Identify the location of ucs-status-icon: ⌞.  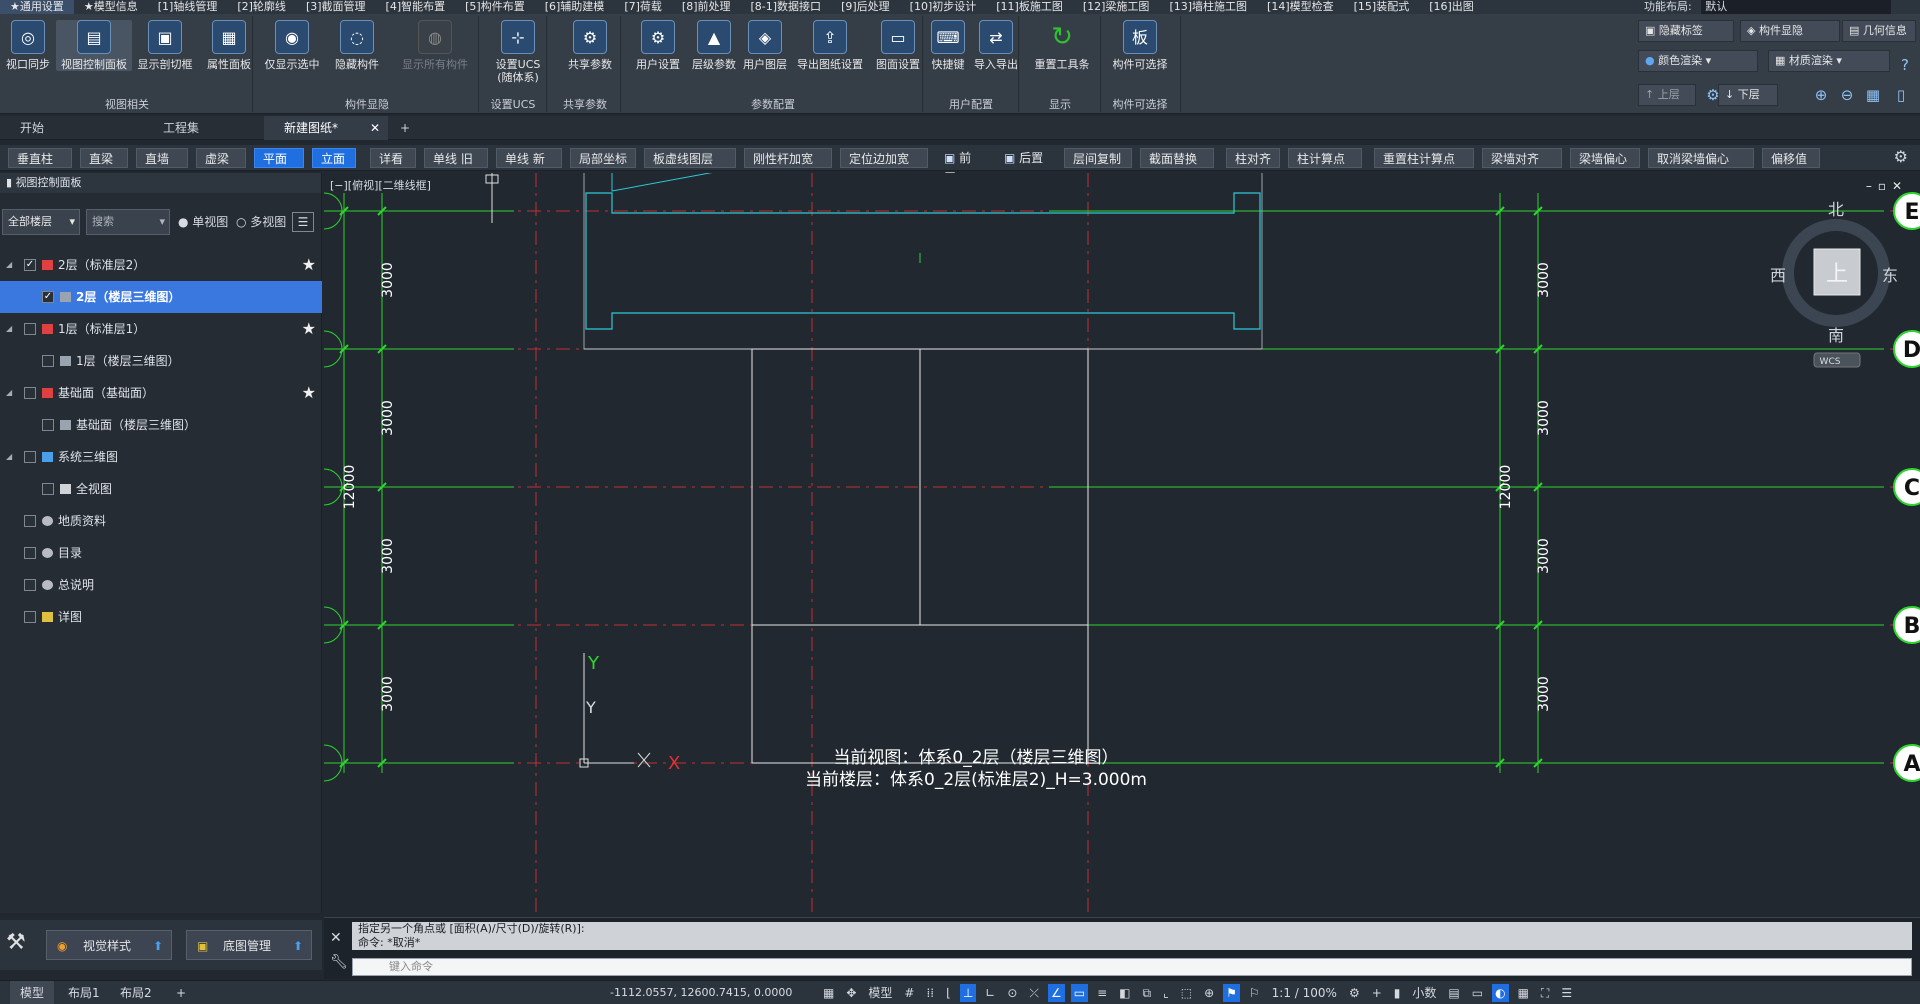
(1166, 993).